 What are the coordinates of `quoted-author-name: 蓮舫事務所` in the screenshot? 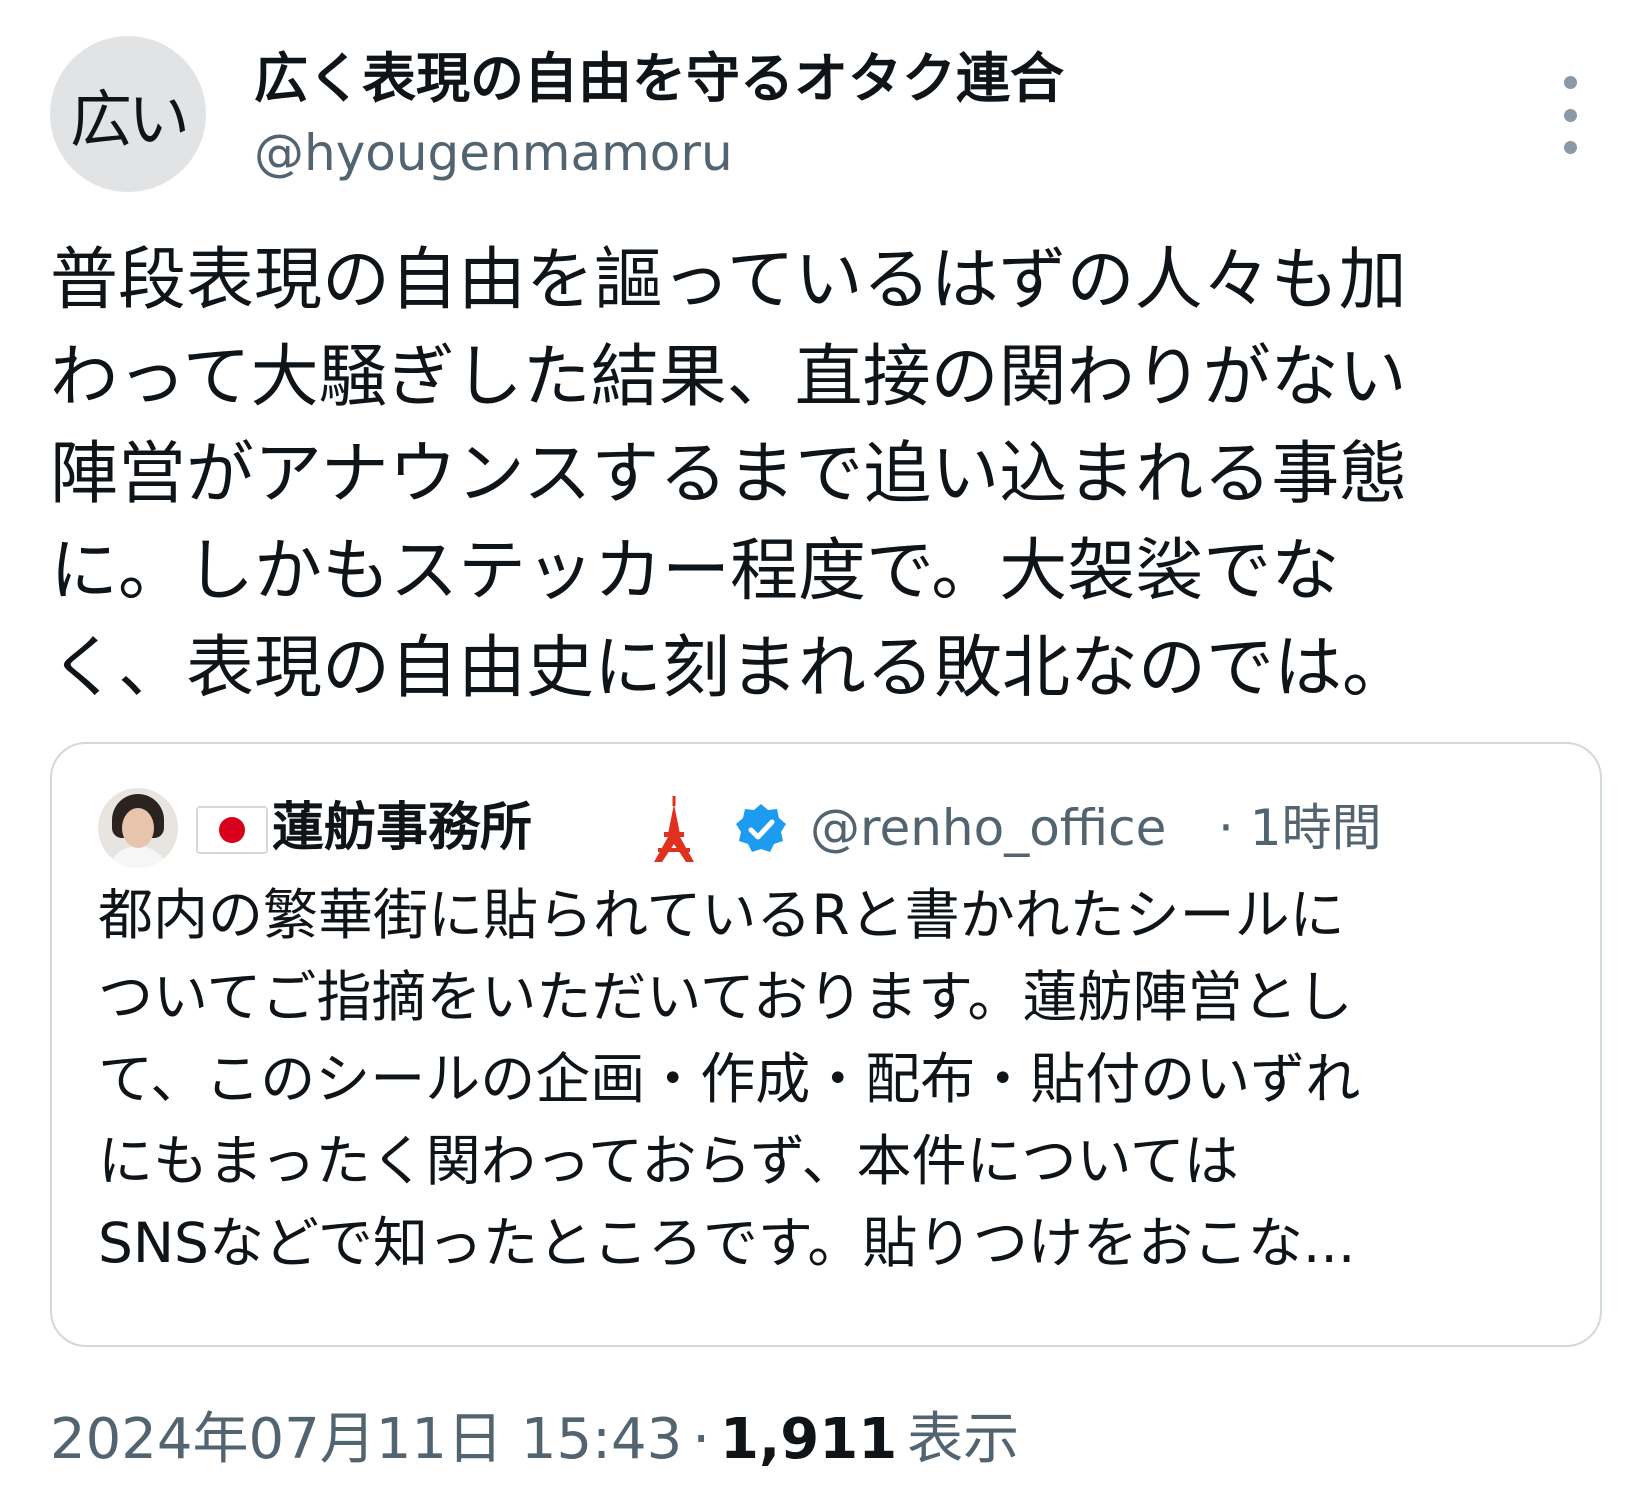 It's located at (402, 828).